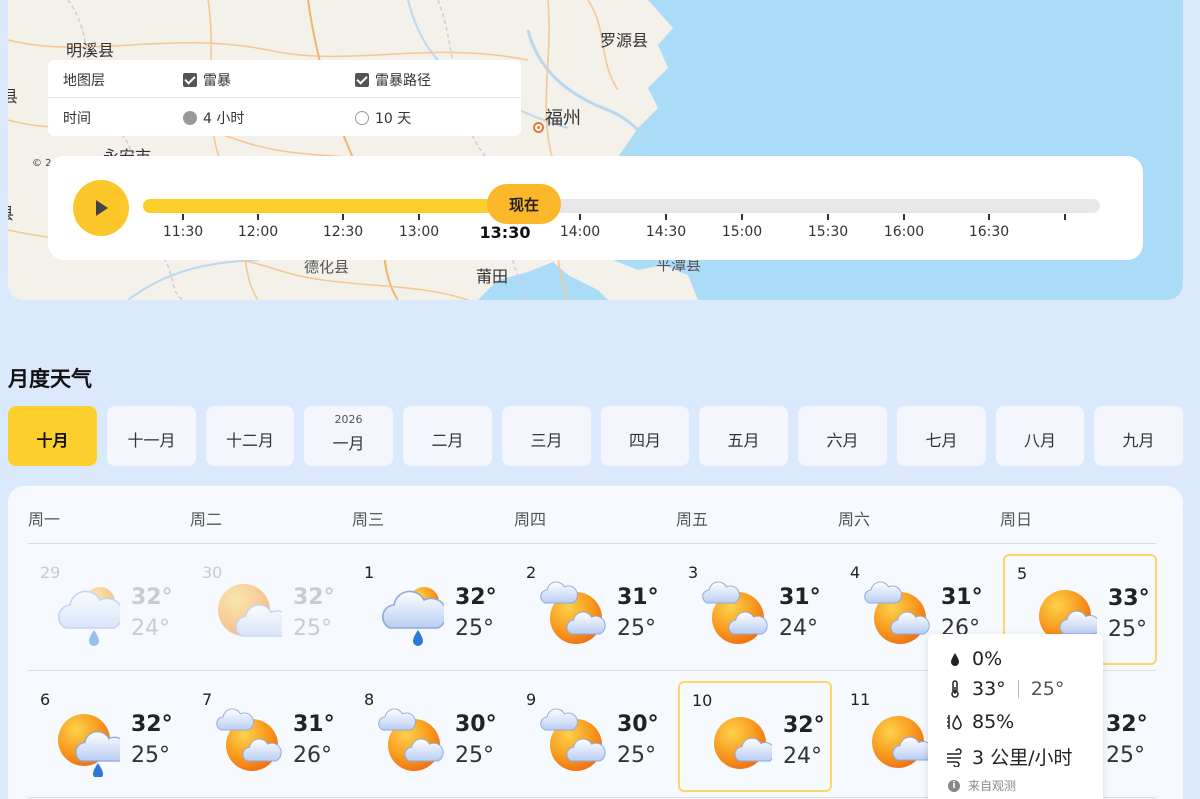 The image size is (1200, 799). I want to click on wind-icon, so click(954, 757).